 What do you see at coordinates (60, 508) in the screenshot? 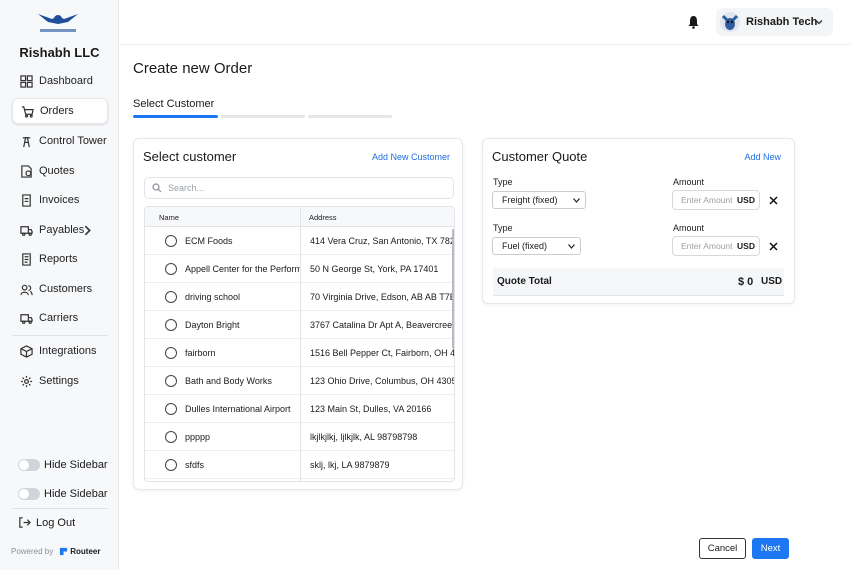
I see `sidebar-divider` at bounding box center [60, 508].